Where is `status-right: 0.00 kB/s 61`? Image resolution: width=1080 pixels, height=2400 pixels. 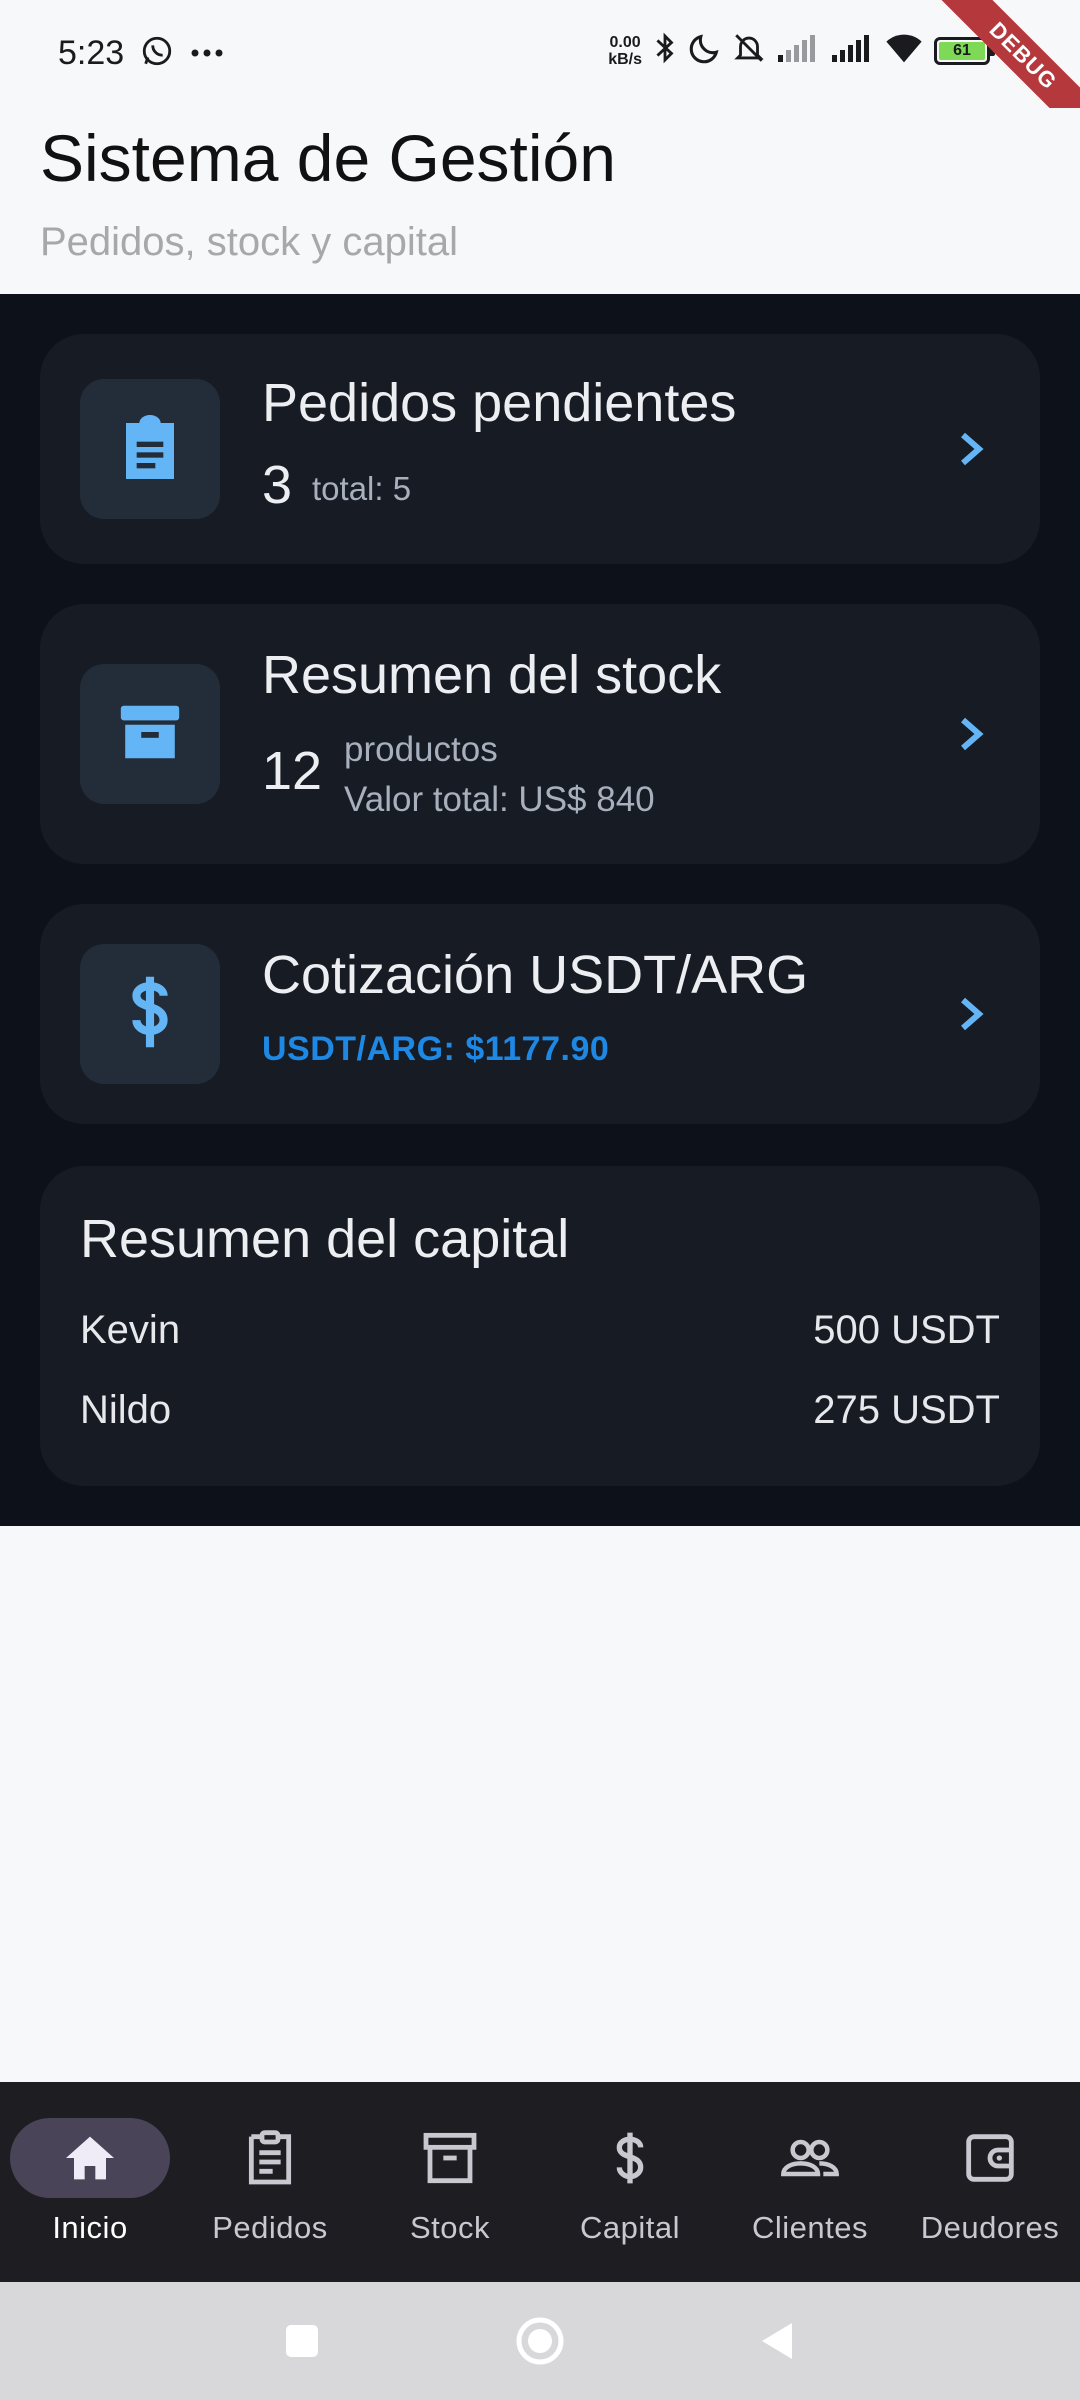
status-right: 0.00 kB/s 61 is located at coordinates (801, 50).